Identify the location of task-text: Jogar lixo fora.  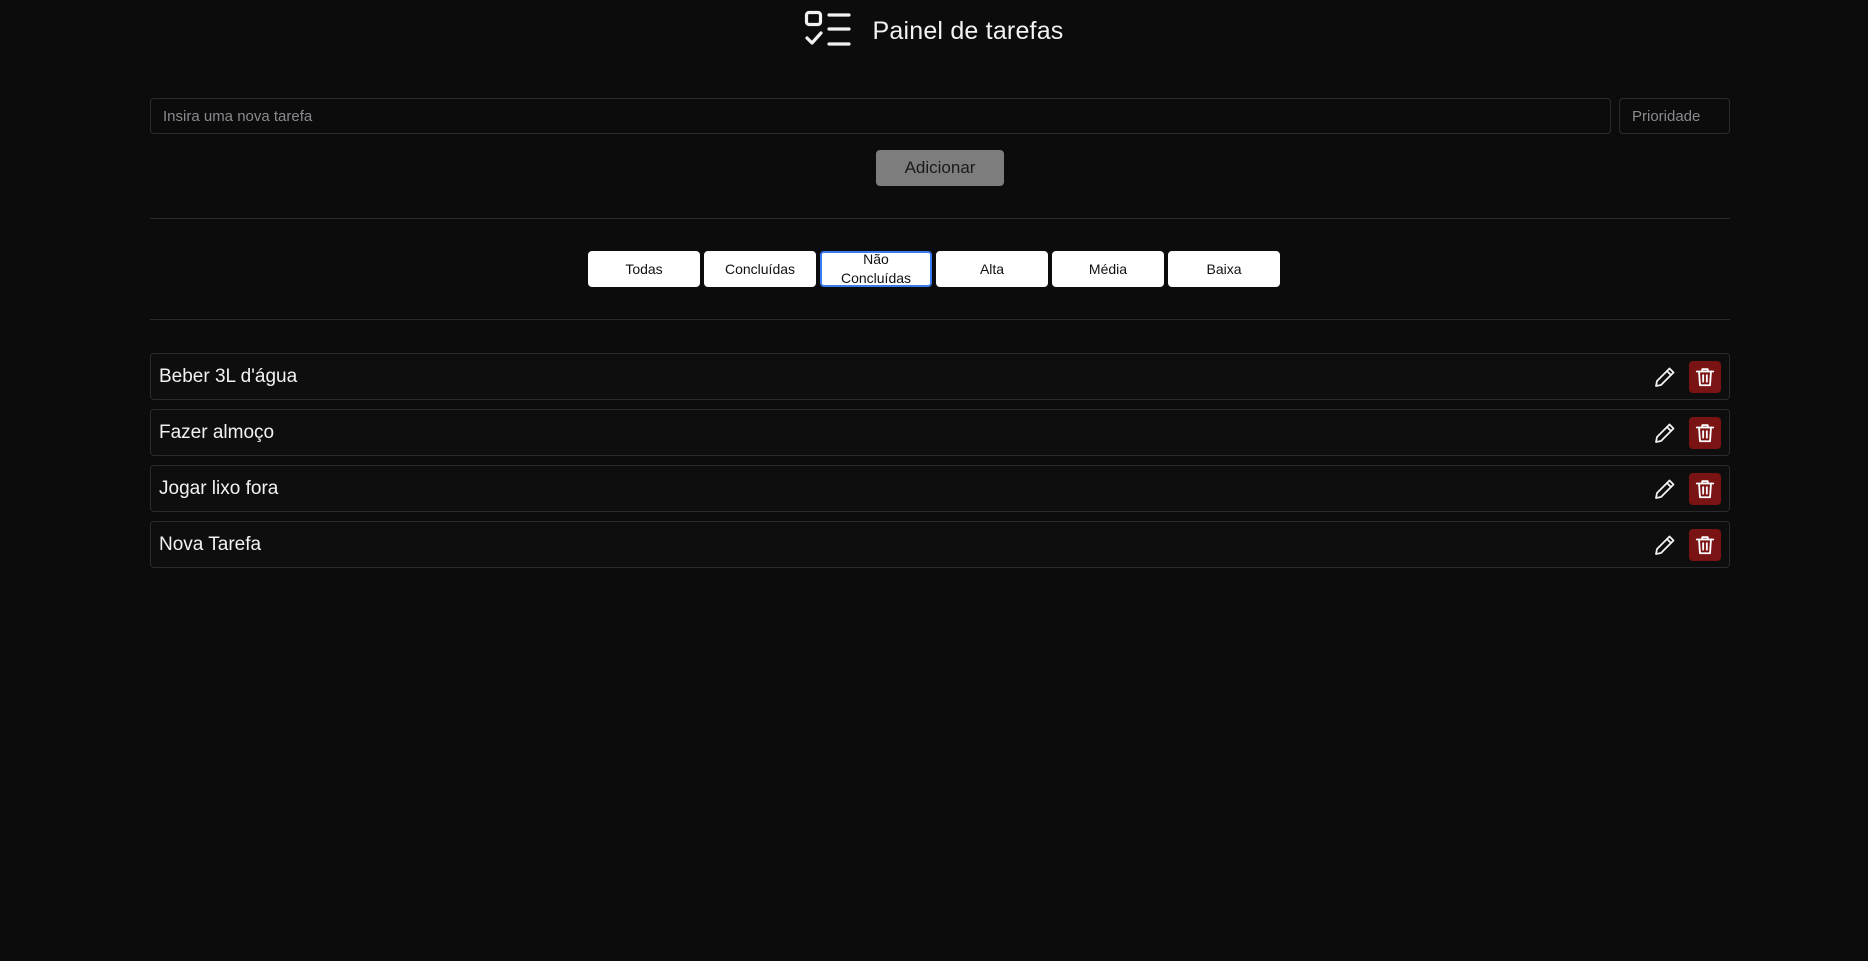
(219, 488).